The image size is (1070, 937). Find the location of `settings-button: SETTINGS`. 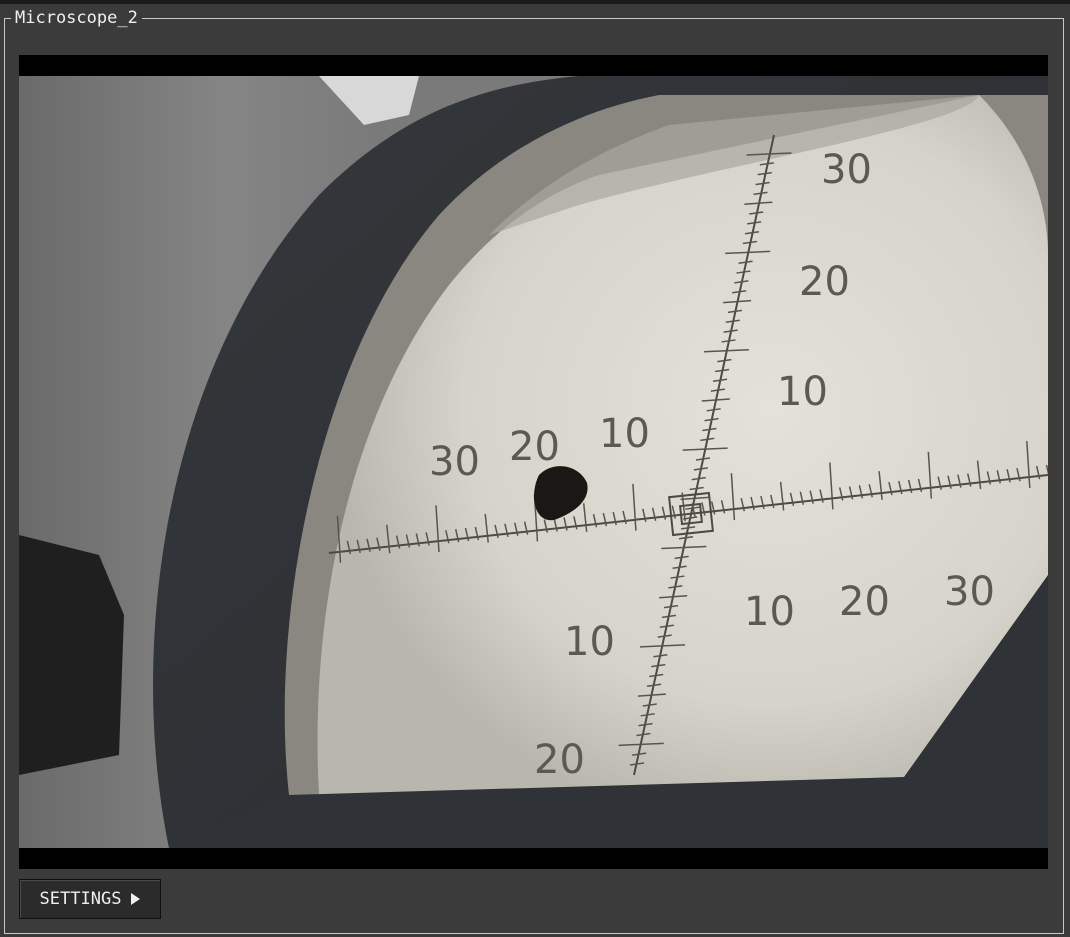

settings-button: SETTINGS is located at coordinates (90, 899).